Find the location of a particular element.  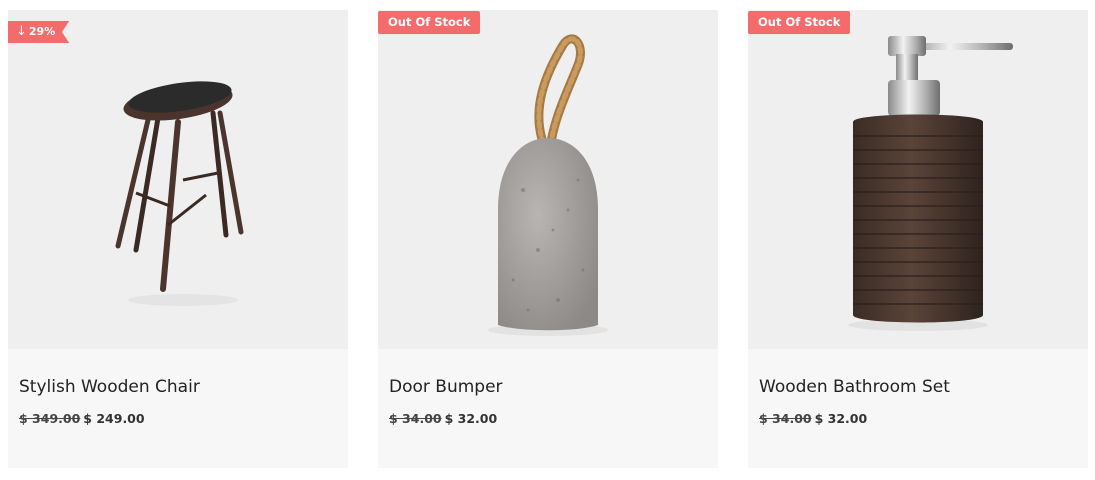

product-price: $ 349.00 $ 249.00 is located at coordinates (82, 418).